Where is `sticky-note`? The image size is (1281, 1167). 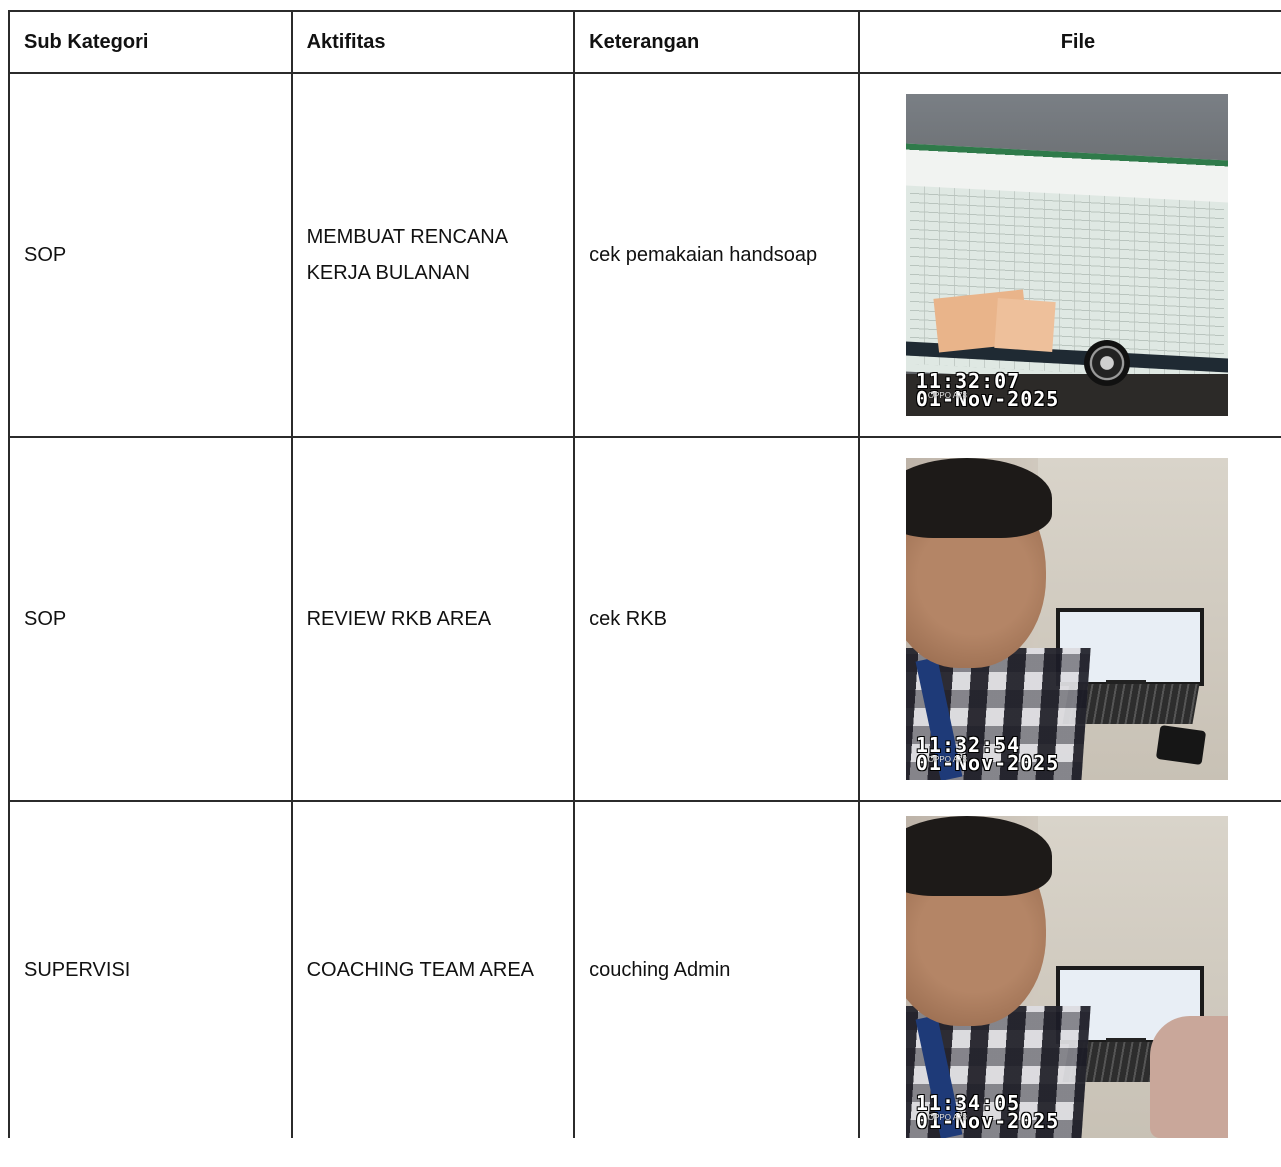 sticky-note is located at coordinates (1025, 325).